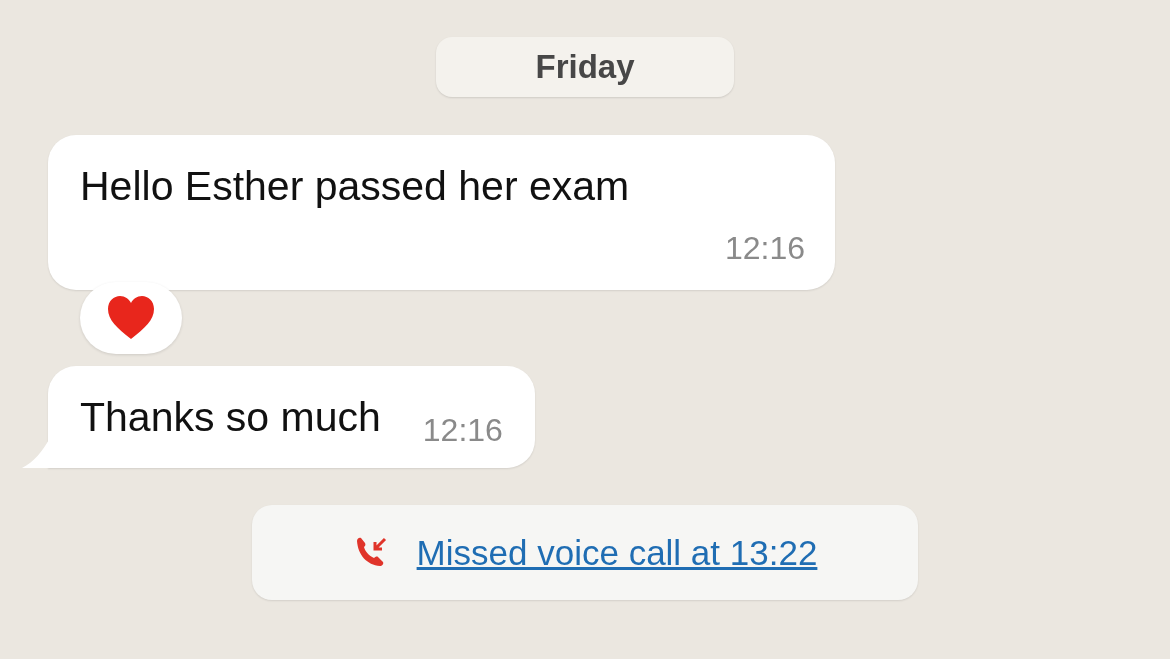 This screenshot has height=659, width=1170. I want to click on date-divider: Friday, so click(585, 67).